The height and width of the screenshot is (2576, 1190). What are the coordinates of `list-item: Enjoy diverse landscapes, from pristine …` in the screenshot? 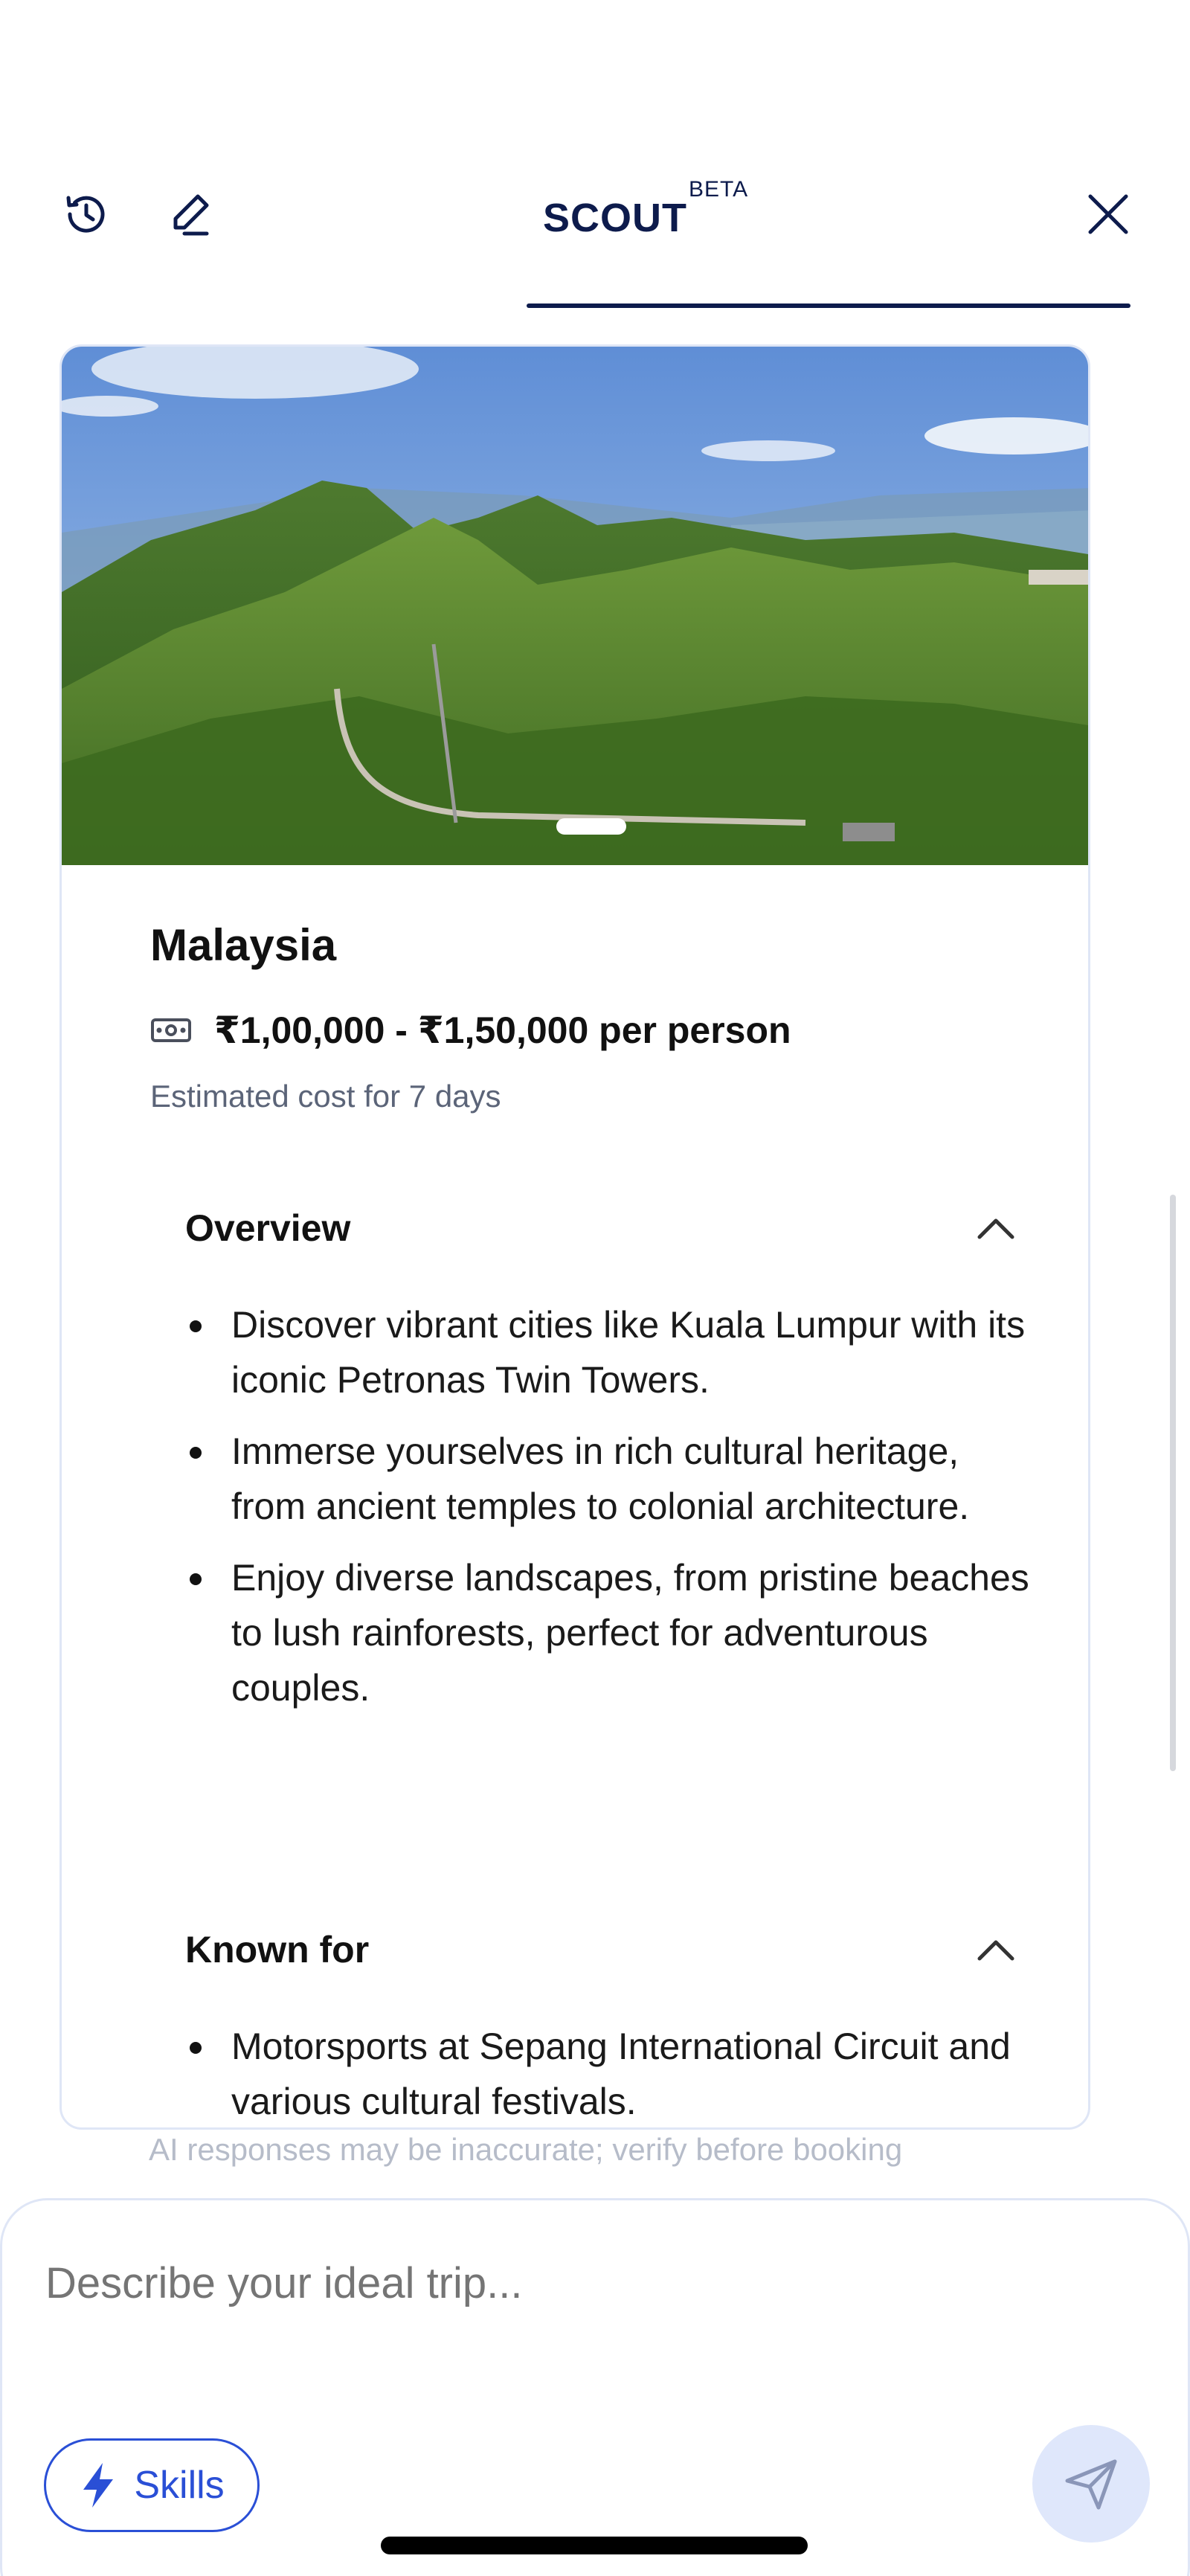 It's located at (613, 1632).